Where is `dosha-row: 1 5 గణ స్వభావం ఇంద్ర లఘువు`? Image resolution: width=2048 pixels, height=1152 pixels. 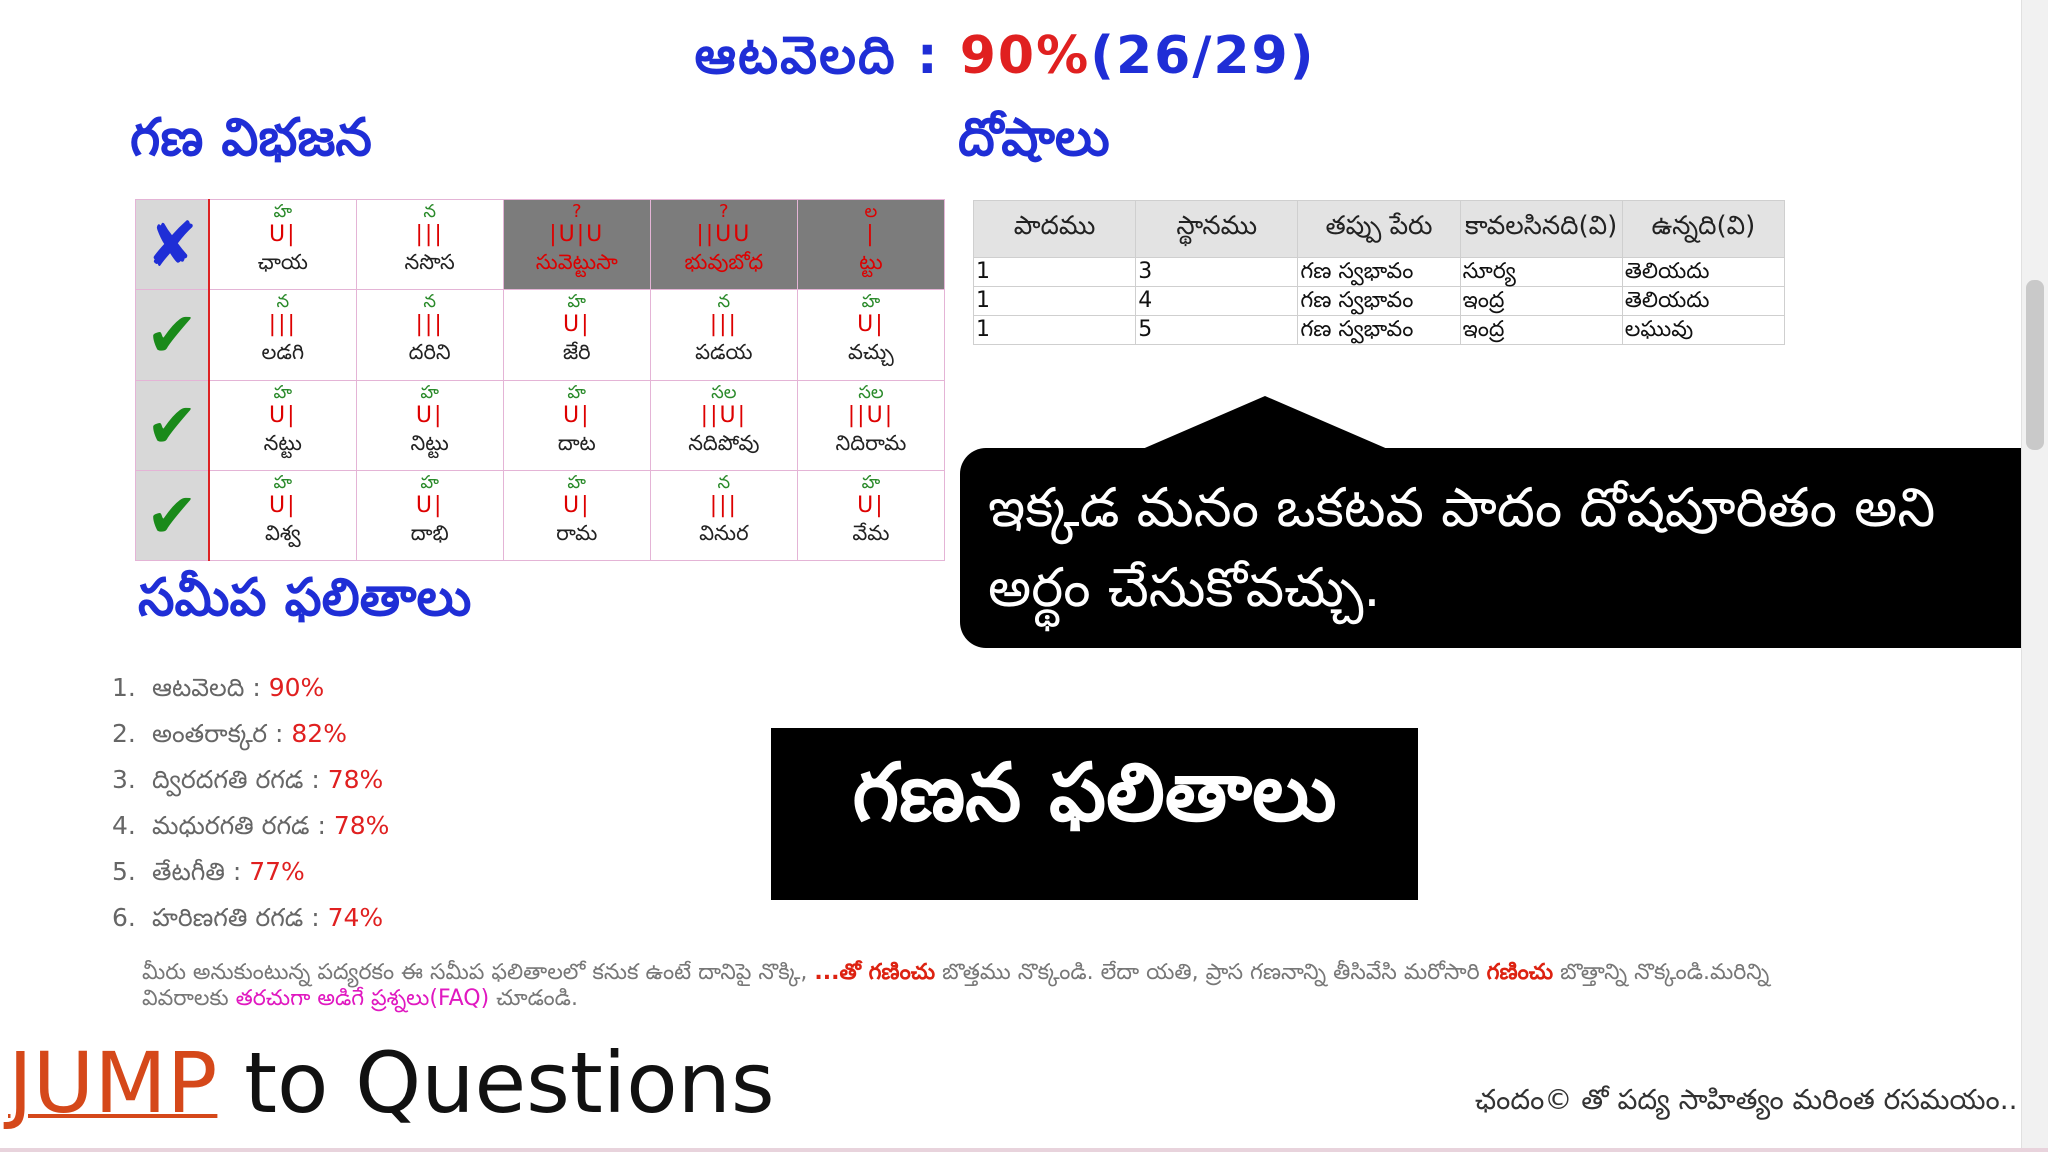 dosha-row: 1 5 గణ స్వభావం ఇంద్ర లఘువు is located at coordinates (1379, 330).